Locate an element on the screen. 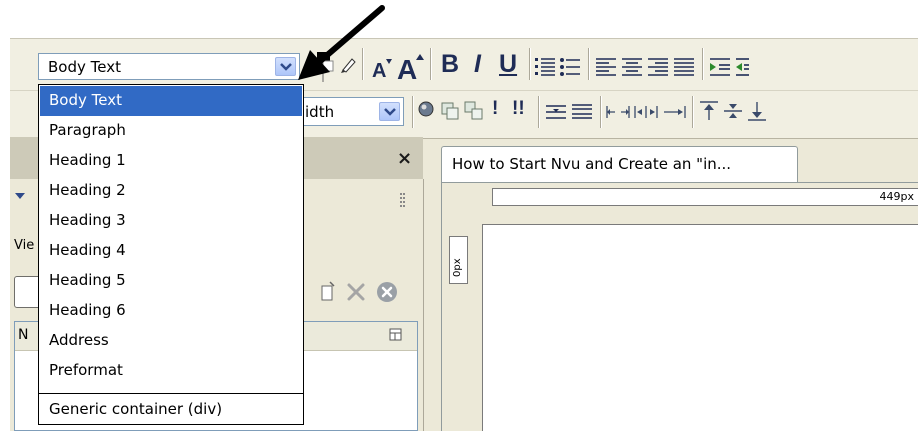 This screenshot has width=918, height=431. layer-stack-icon is located at coordinates (474, 113).